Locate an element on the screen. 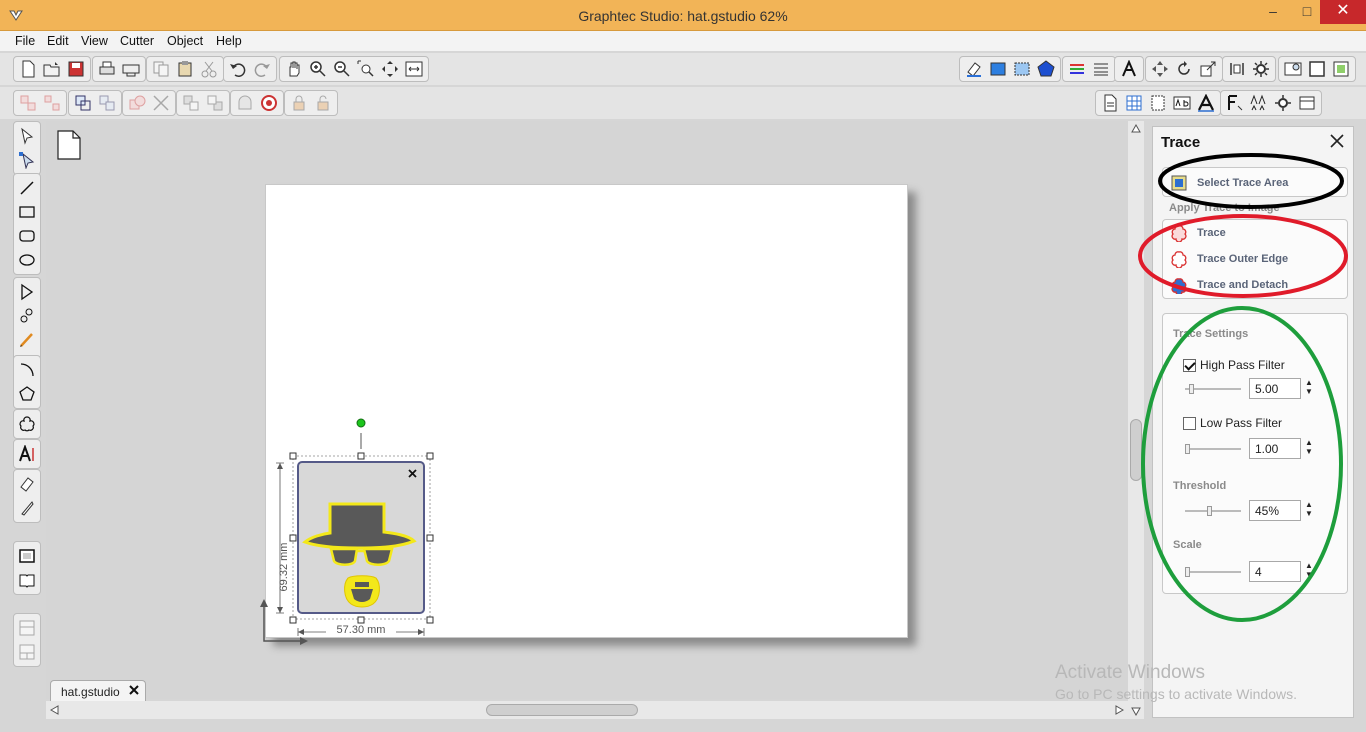 This screenshot has width=1366, height=732. text-tool is located at coordinates (27, 454).